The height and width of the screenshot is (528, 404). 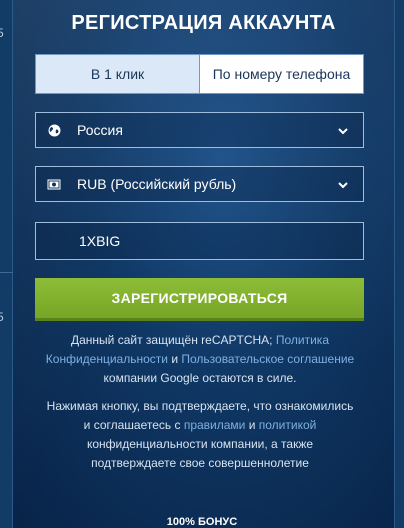 I want to click on currency-select: RUB (Российский рубль), so click(x=199, y=184).